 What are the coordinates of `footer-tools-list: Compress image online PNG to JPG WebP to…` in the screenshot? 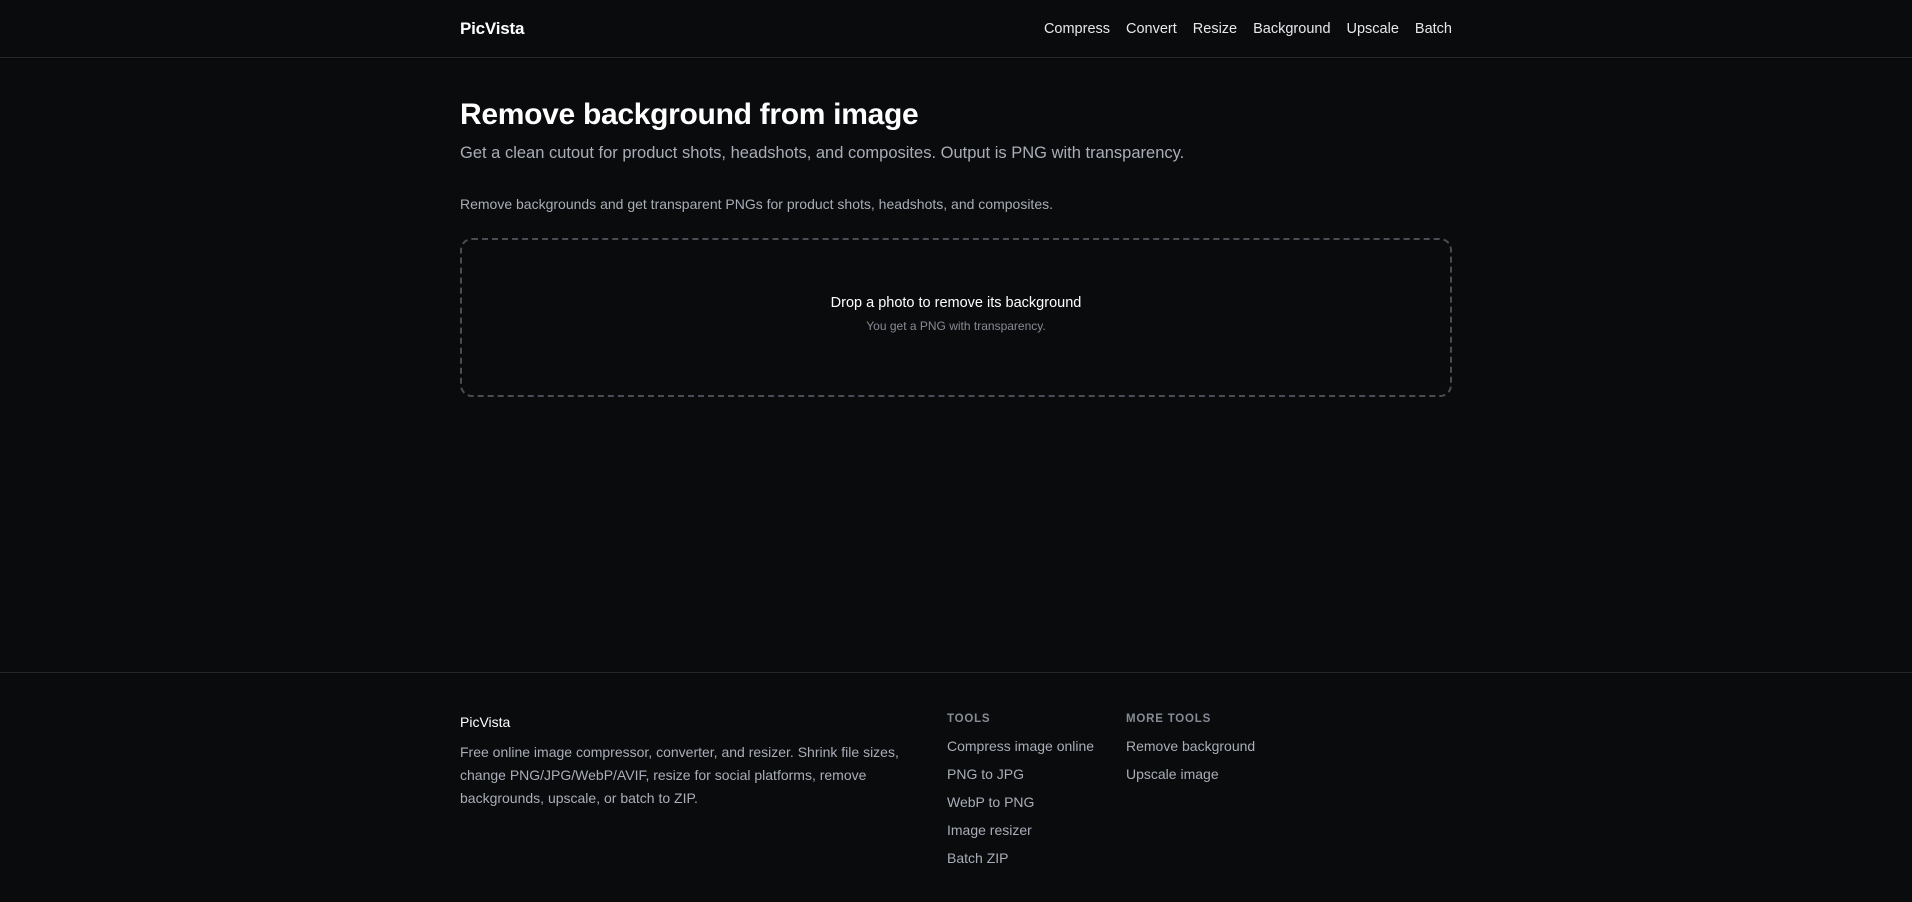 It's located at (1036, 802).